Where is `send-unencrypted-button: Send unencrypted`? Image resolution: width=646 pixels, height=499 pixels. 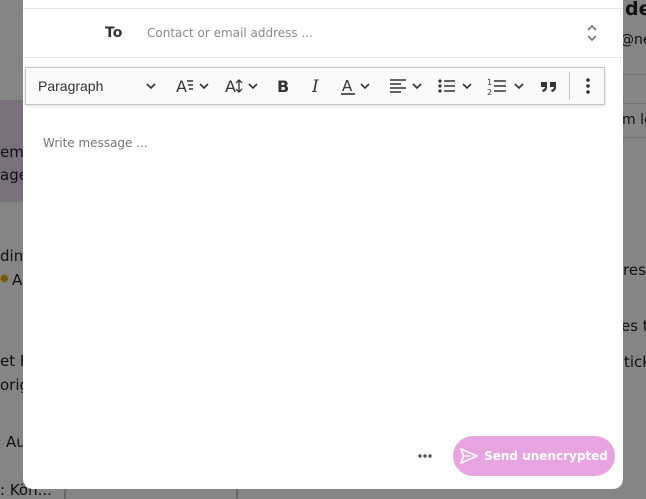 send-unencrypted-button: Send unencrypted is located at coordinates (534, 456).